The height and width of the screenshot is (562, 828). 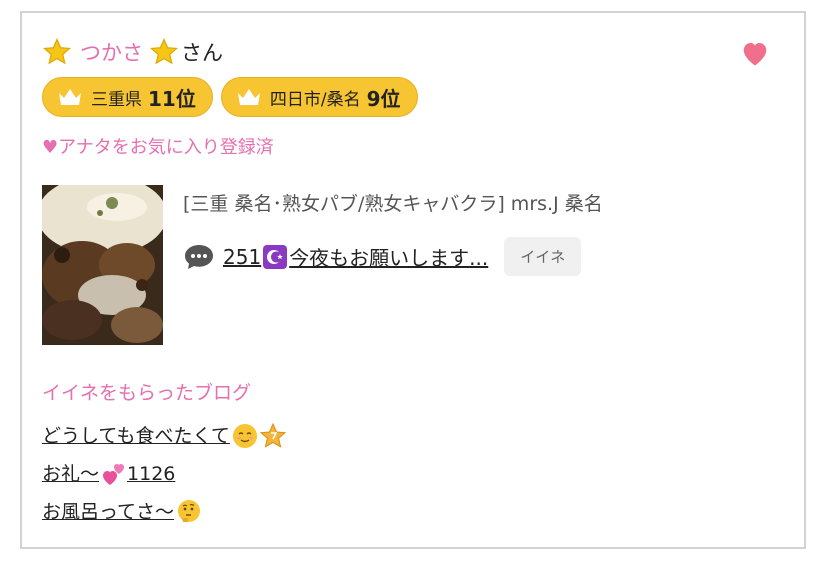 What do you see at coordinates (108, 512) in the screenshot?
I see `blog-title: お風呂ってさ〜` at bounding box center [108, 512].